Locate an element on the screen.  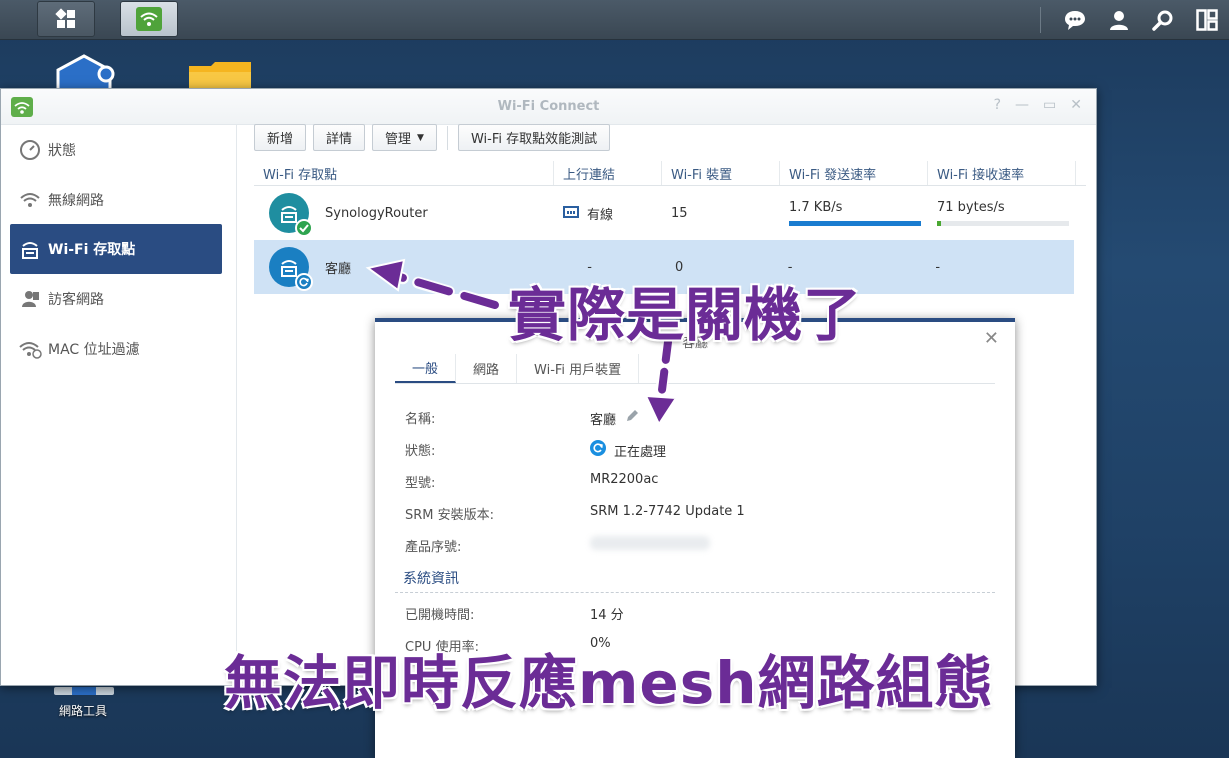
details-button: 詳情 is located at coordinates (339, 137).